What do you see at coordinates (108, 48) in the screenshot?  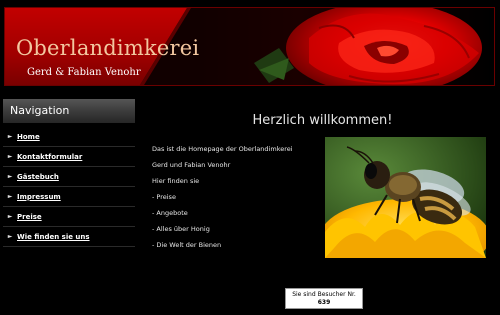 I see `site-title: Oberlandimkerei` at bounding box center [108, 48].